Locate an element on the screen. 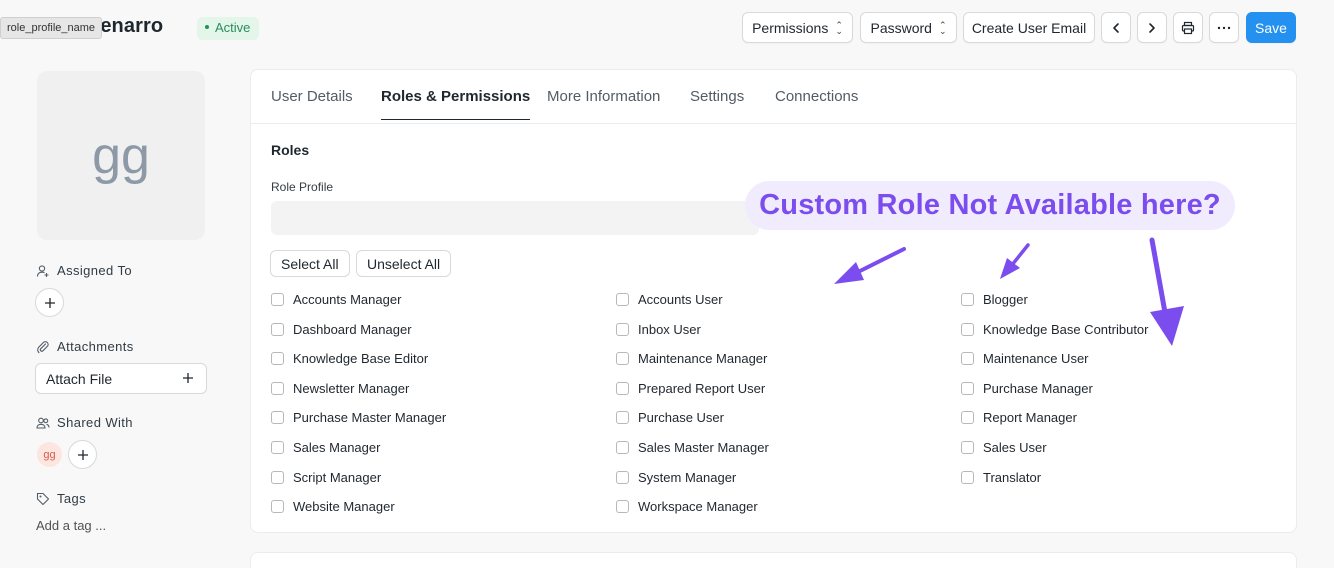  role-checkbox-item: Script Manager is located at coordinates (326, 477).